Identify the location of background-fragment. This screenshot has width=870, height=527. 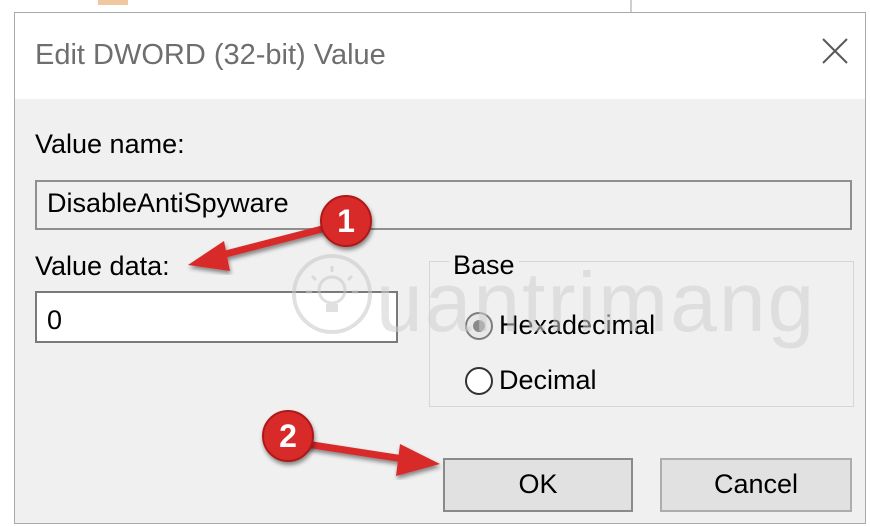
(113, 2).